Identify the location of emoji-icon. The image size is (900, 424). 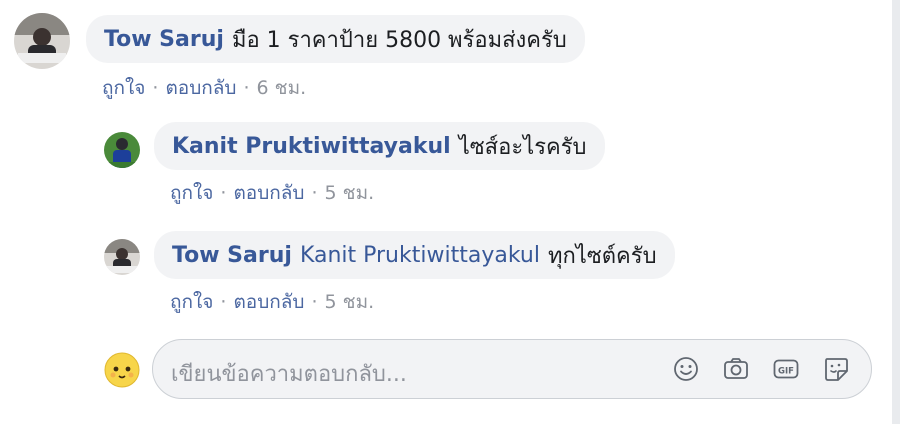
(686, 369).